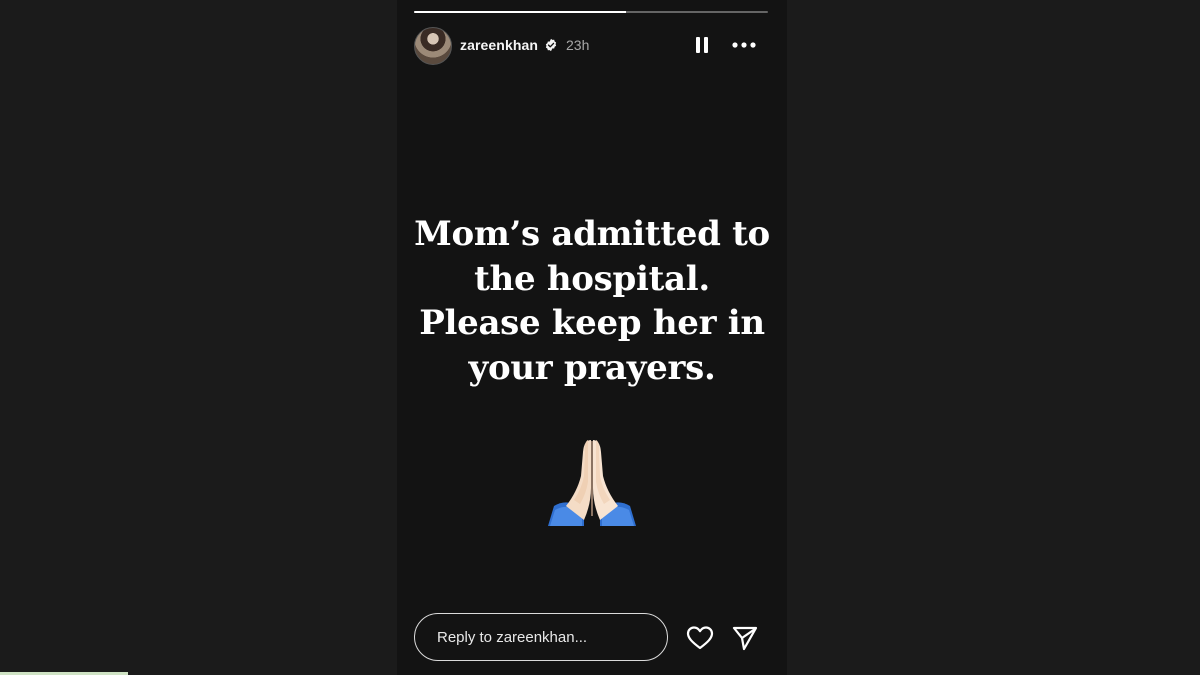  What do you see at coordinates (591, 46) in the screenshot?
I see `story-header: zareenkhan 23h` at bounding box center [591, 46].